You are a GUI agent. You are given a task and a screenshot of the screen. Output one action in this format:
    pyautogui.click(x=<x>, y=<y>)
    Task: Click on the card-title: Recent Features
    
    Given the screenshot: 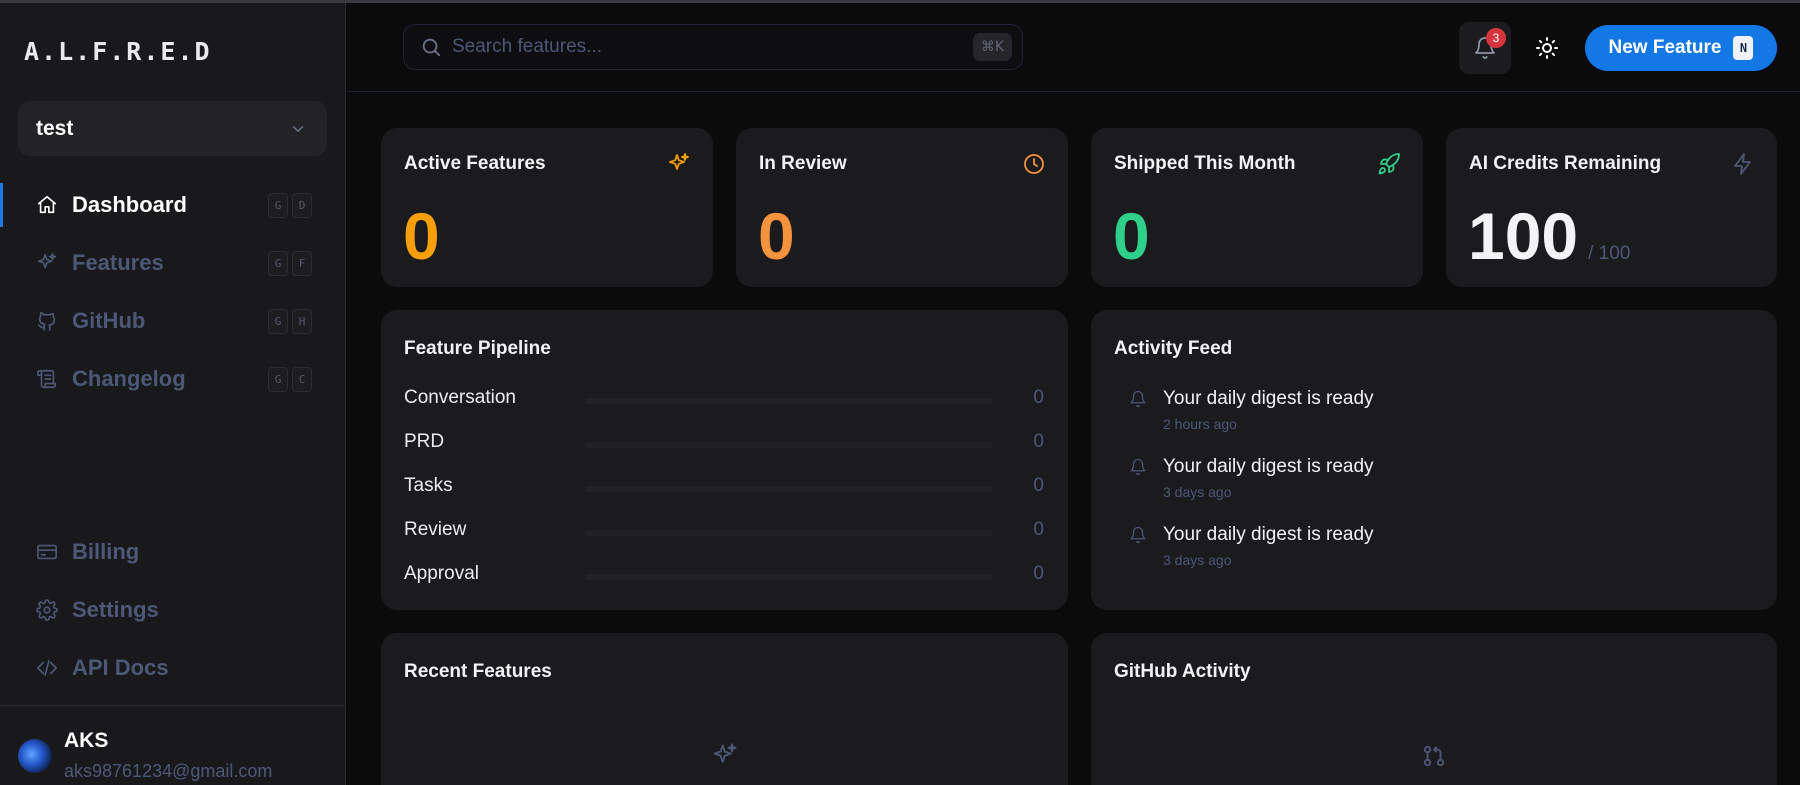 What is the action you would take?
    pyautogui.click(x=478, y=671)
    